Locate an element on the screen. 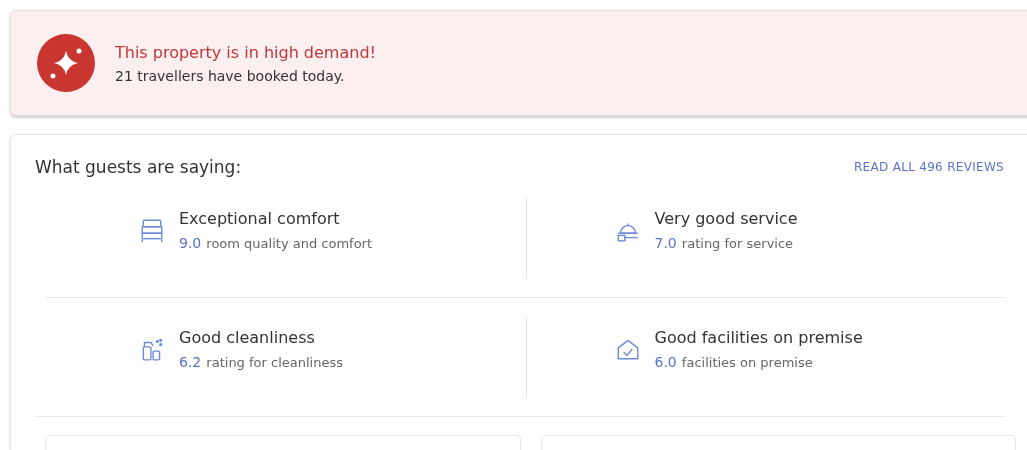 This screenshot has width=1027, height=450. rating-title: Good cleanliness is located at coordinates (247, 337).